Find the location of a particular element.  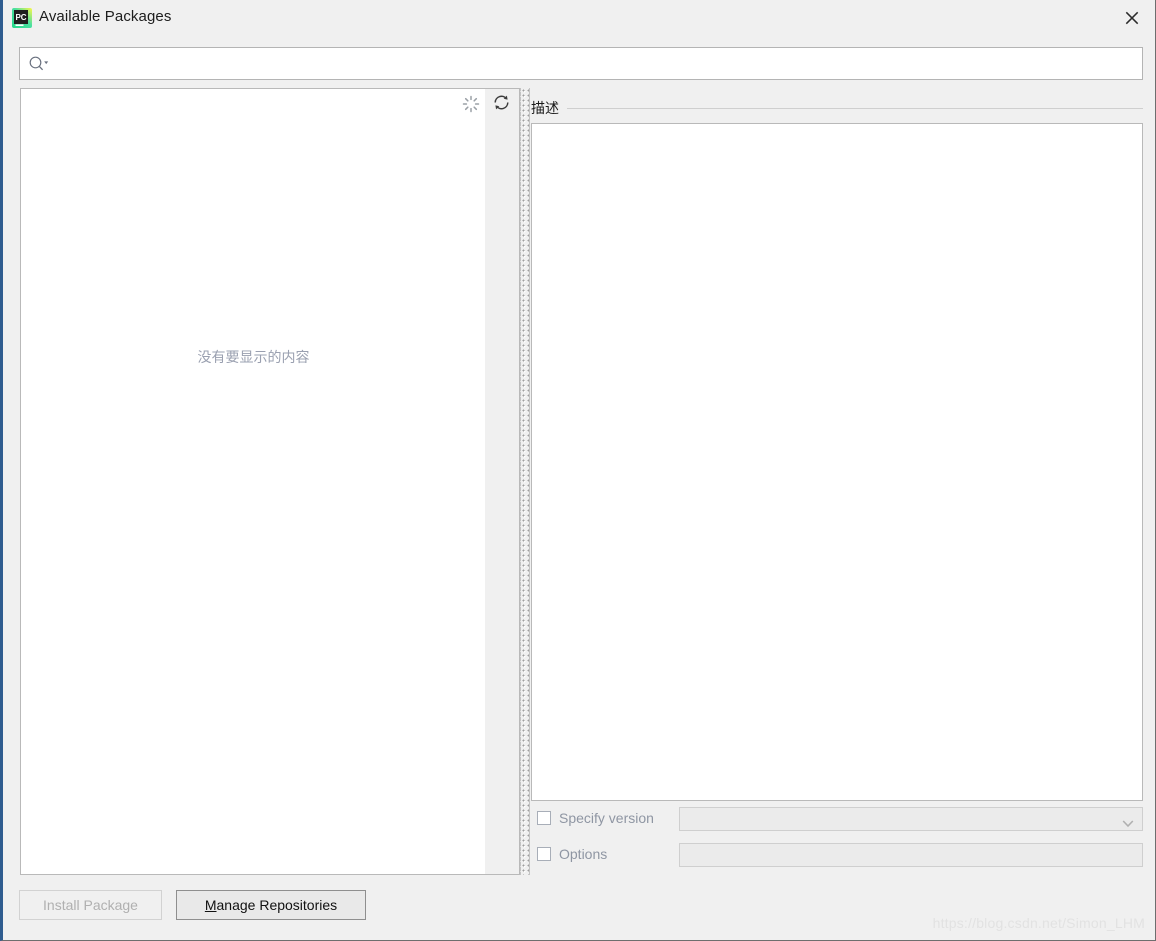

header-separator is located at coordinates (855, 108).